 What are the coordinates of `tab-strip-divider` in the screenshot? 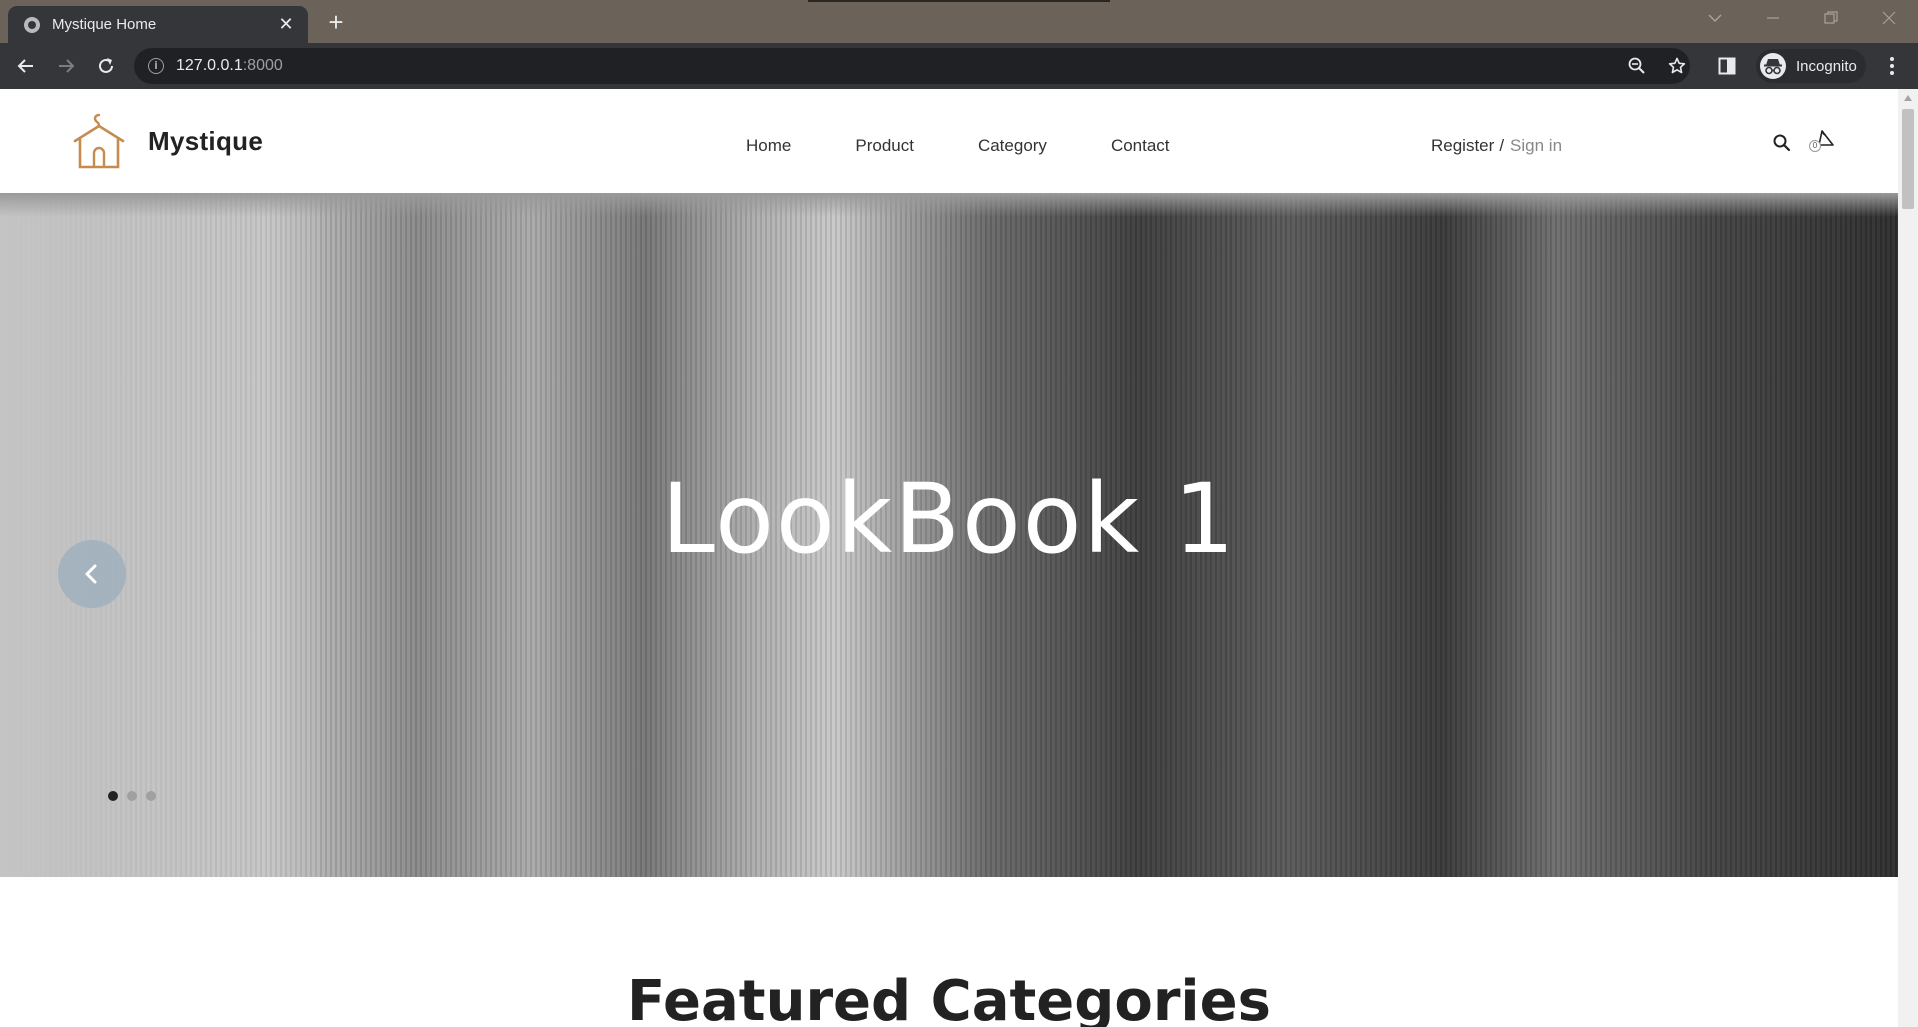 It's located at (959, 1).